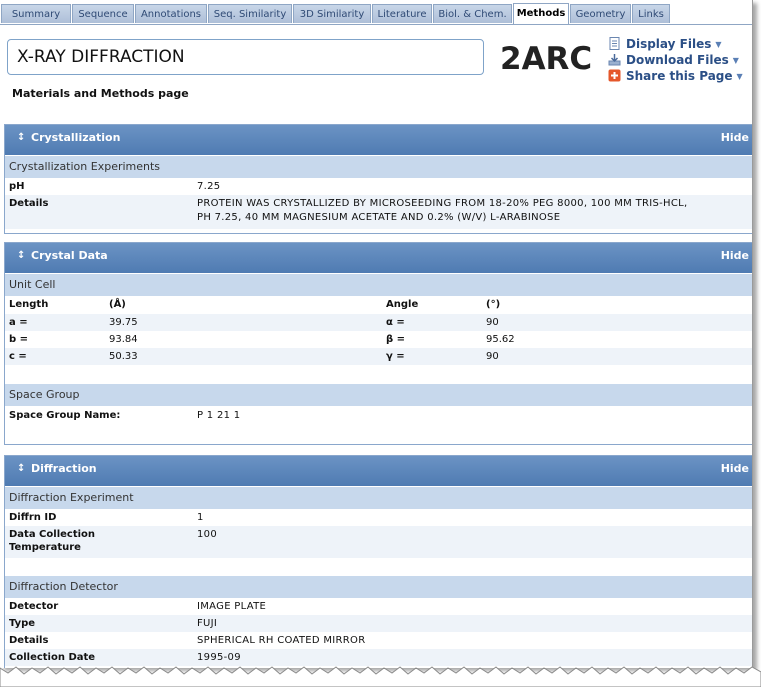 This screenshot has width=761, height=687. Describe the element at coordinates (22, 623) in the screenshot. I see `field-label: Type` at that location.